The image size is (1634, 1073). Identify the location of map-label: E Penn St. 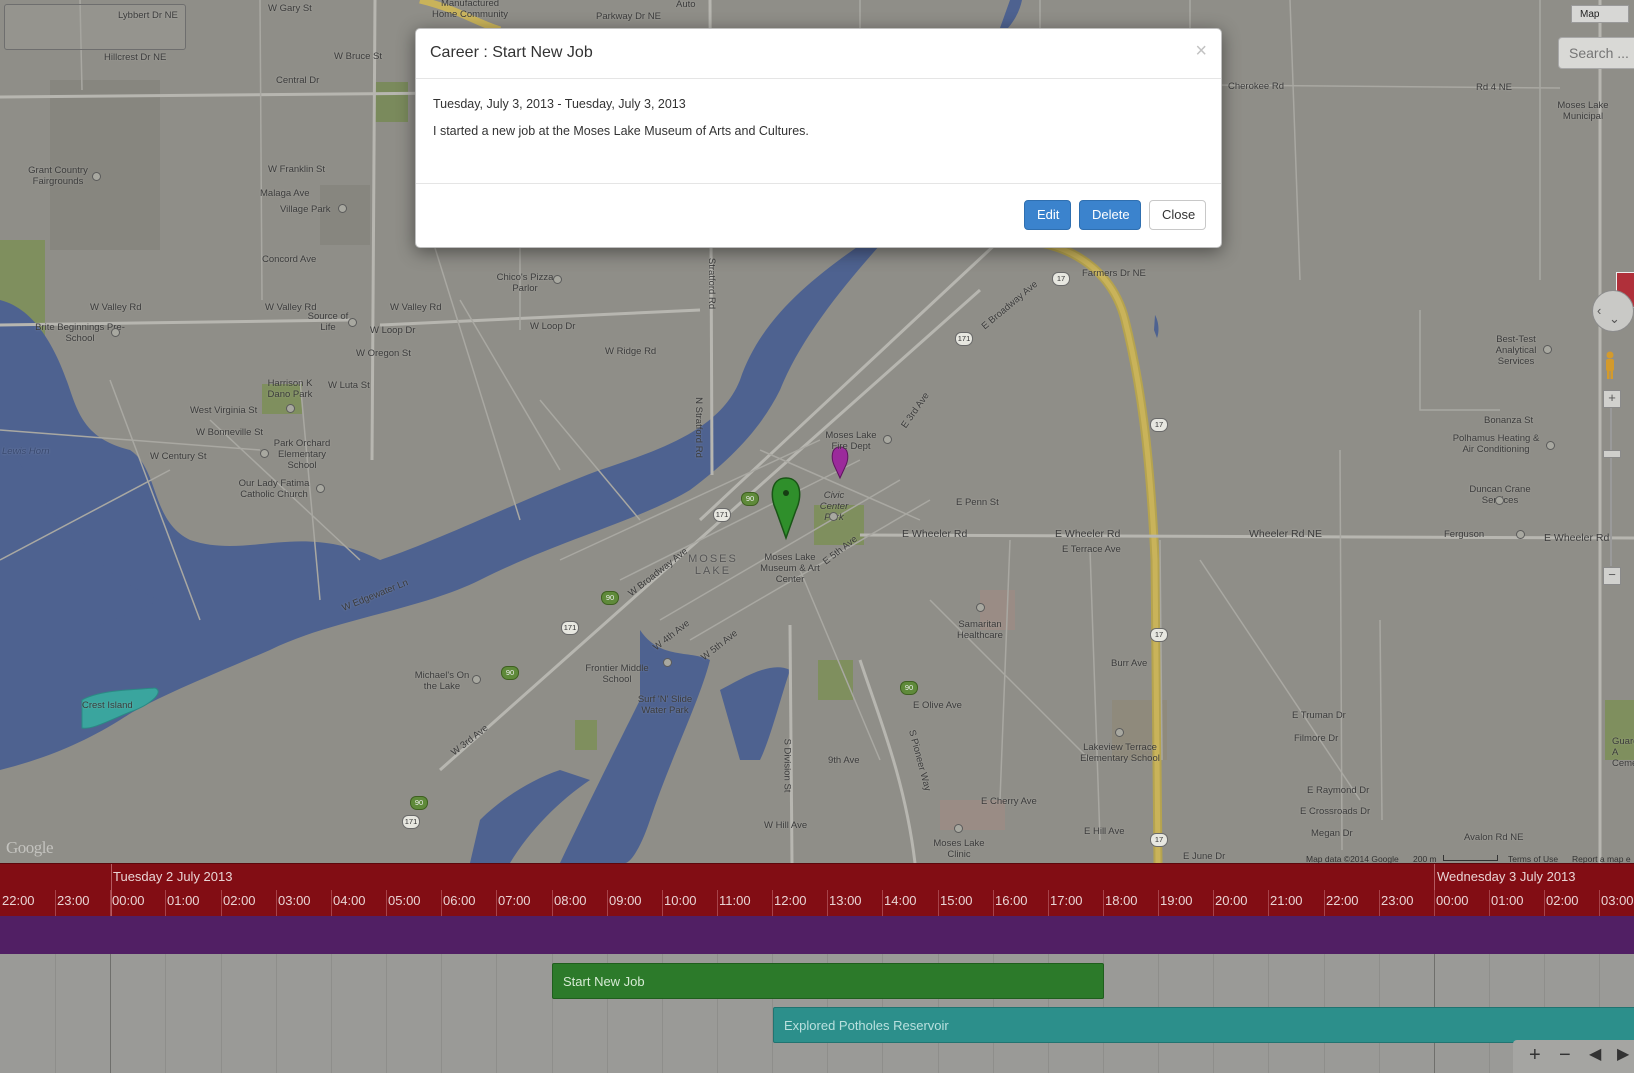
(977, 502).